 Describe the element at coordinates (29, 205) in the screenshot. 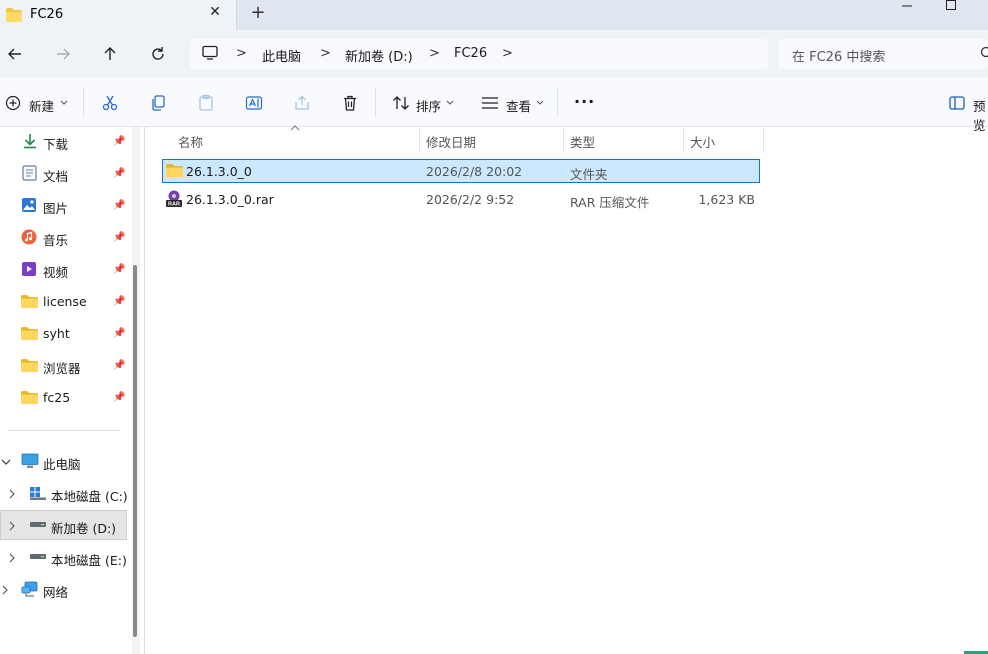

I see `picture-icon` at that location.